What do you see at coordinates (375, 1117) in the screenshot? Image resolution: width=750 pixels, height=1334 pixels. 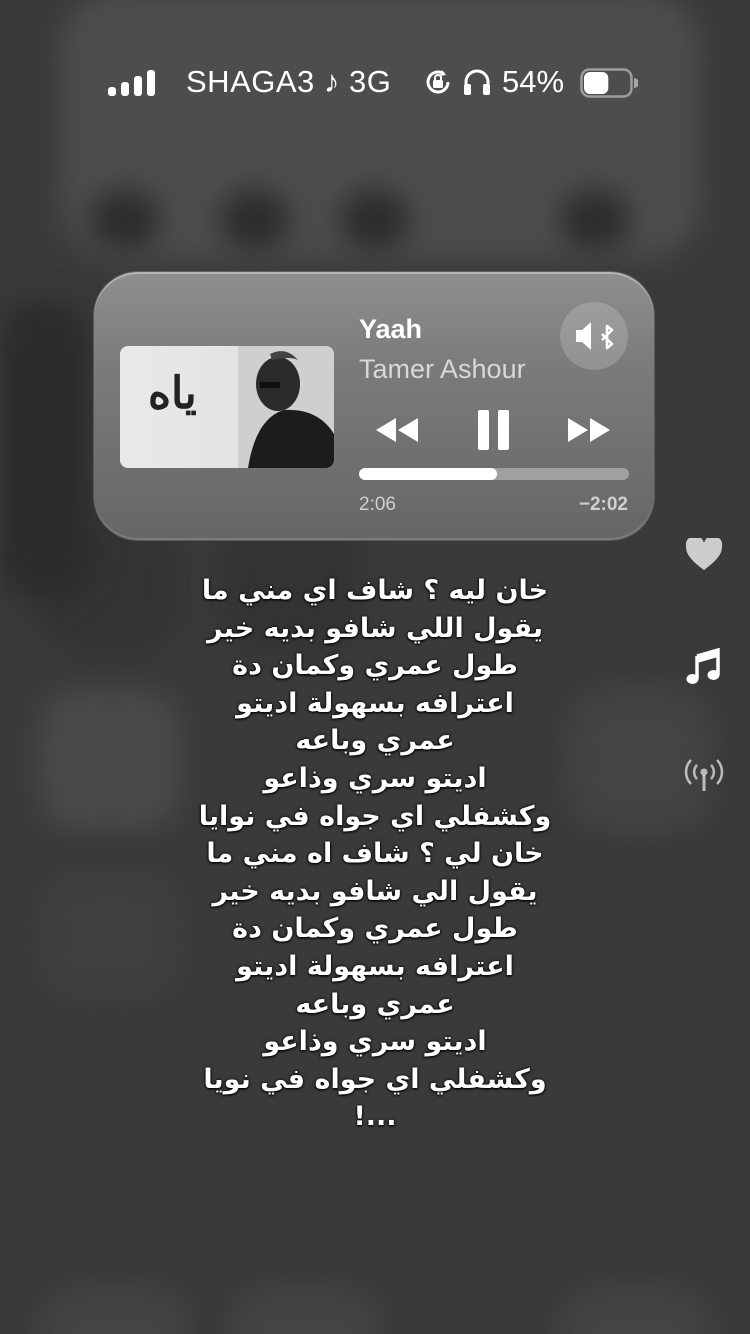 I see `lyrics-line: ...!` at bounding box center [375, 1117].